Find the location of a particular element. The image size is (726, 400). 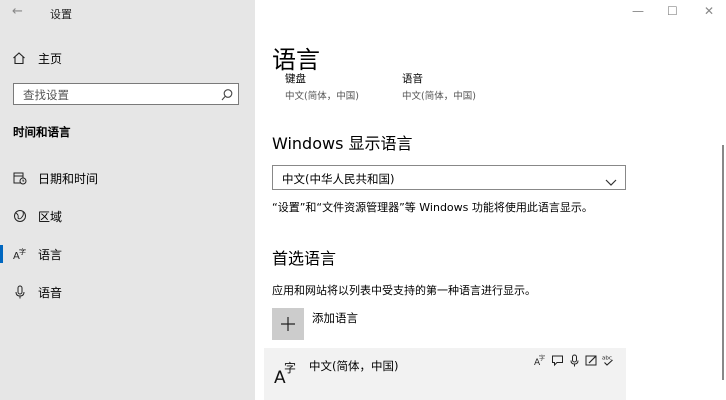

sidebar-item-language: A字 语言 is located at coordinates (127, 254).